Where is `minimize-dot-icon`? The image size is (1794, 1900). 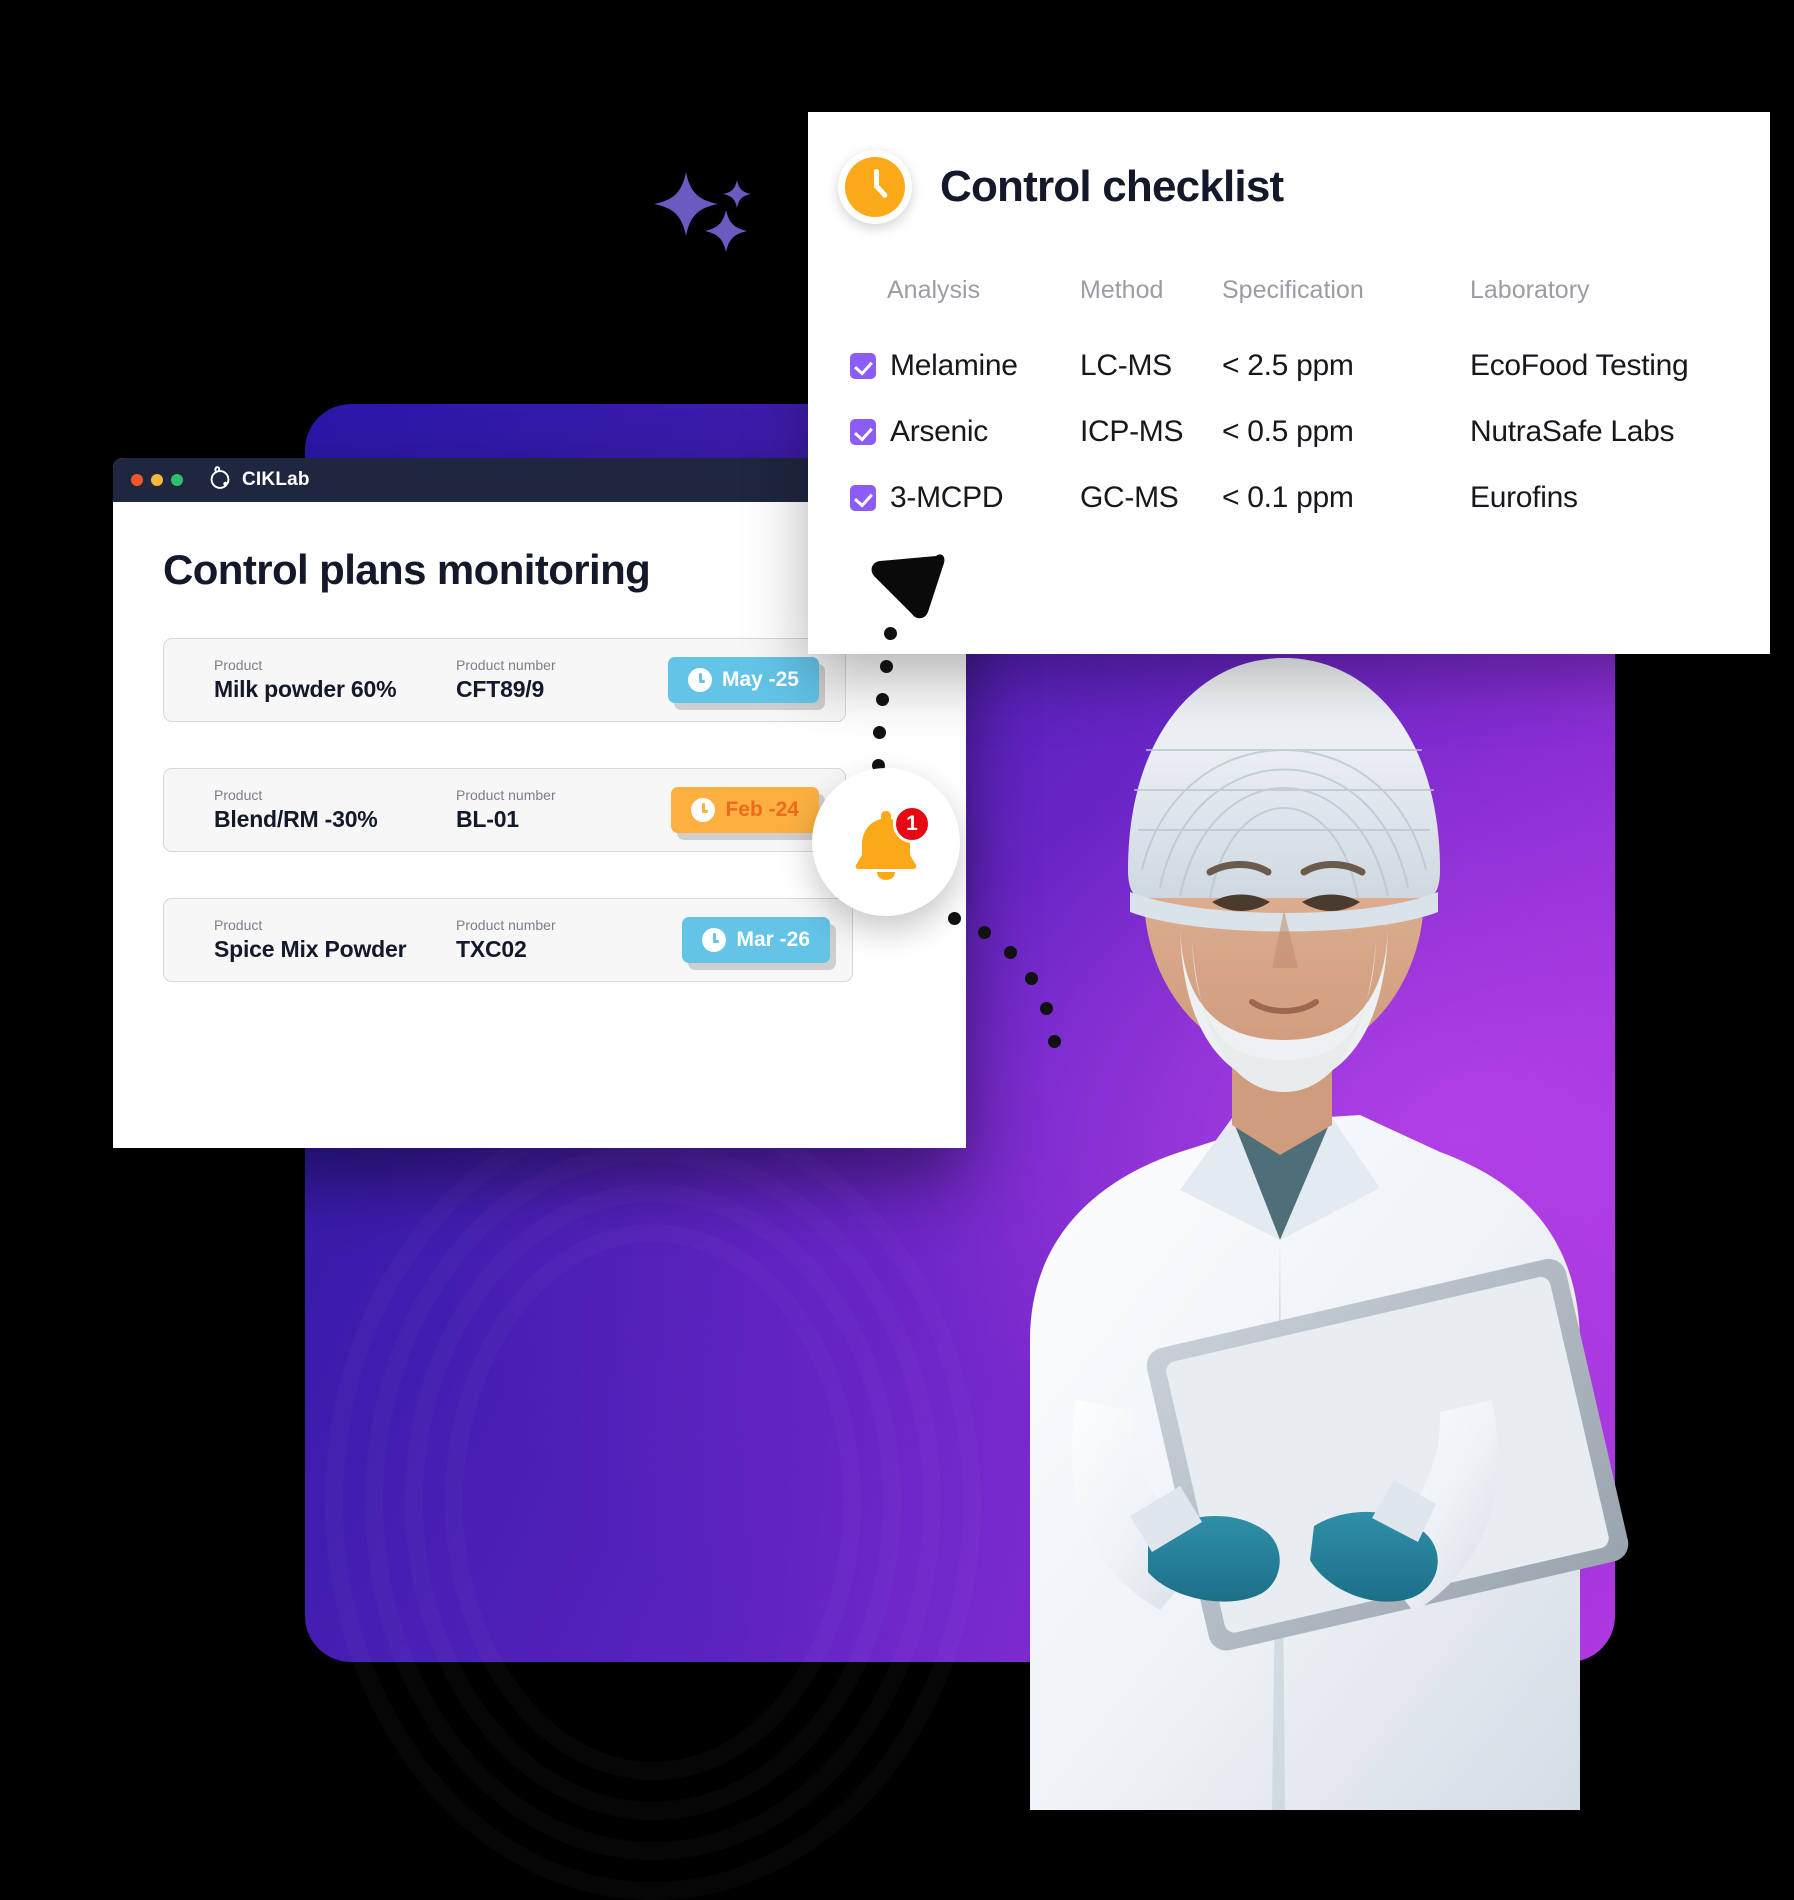
minimize-dot-icon is located at coordinates (157, 480).